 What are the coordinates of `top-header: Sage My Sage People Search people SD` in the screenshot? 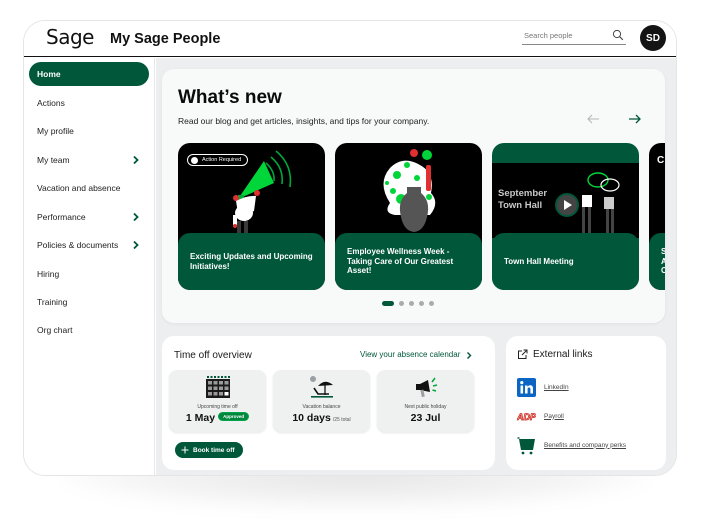 It's located at (350, 39).